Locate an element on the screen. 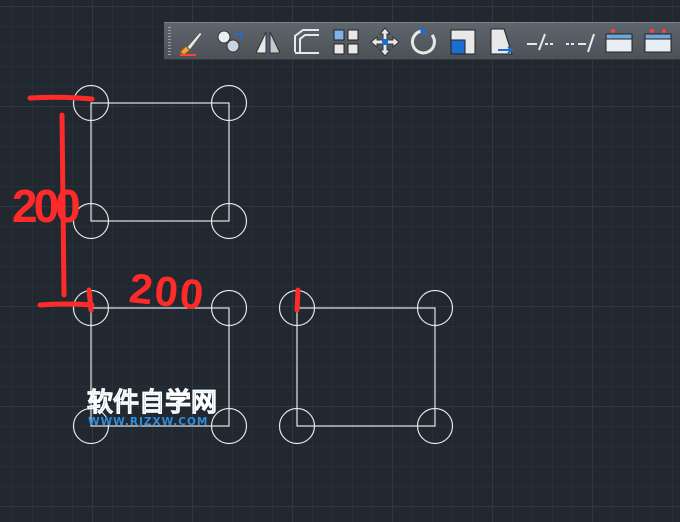 This screenshot has height=522, width=680. toolbar-grip is located at coordinates (169, 41).